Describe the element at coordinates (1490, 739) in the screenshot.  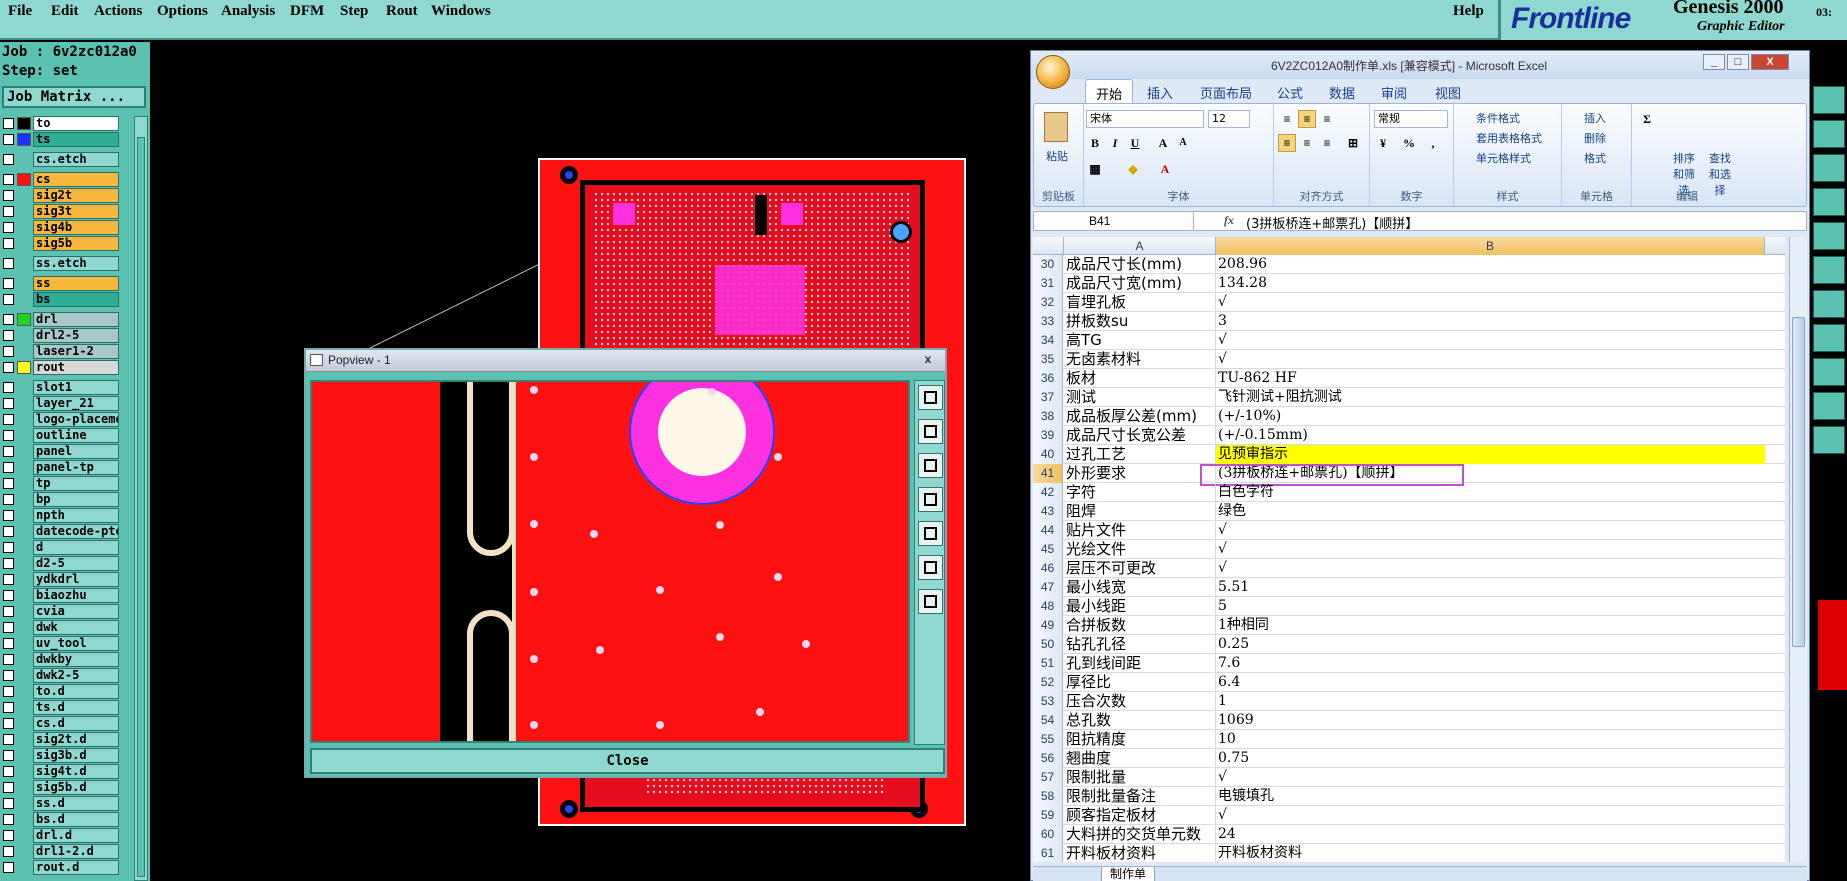
I see `cell-b: 10` at that location.